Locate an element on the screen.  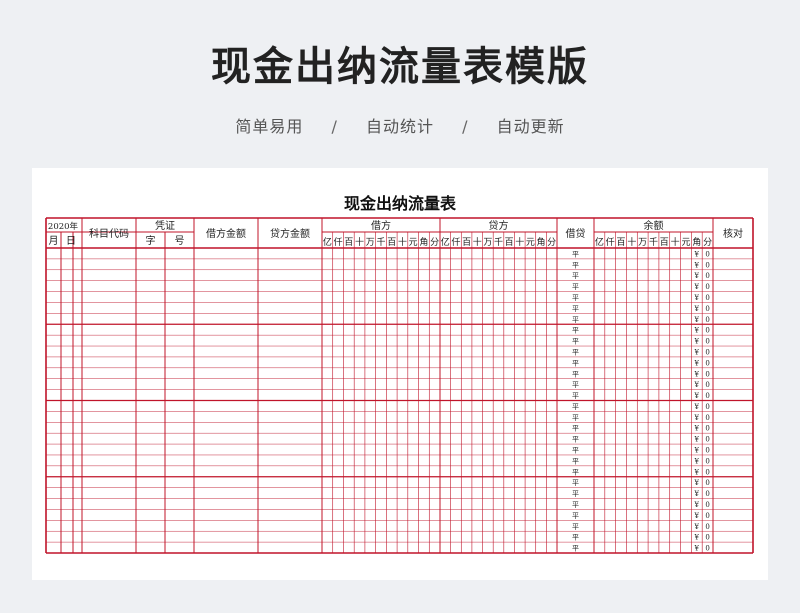
credit-label: 贷方 is located at coordinates (499, 225).